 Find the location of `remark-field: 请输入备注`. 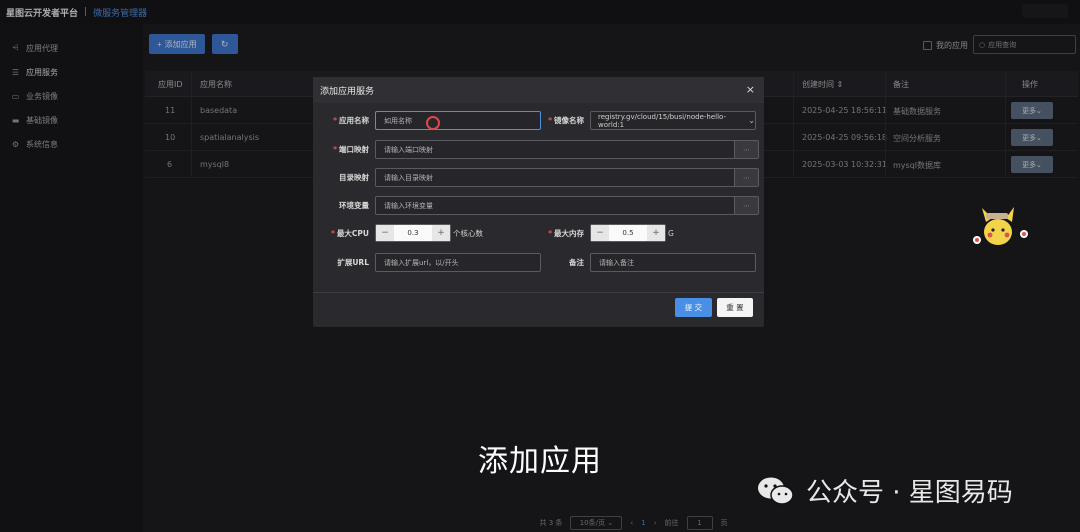

remark-field: 请输入备注 is located at coordinates (673, 262).